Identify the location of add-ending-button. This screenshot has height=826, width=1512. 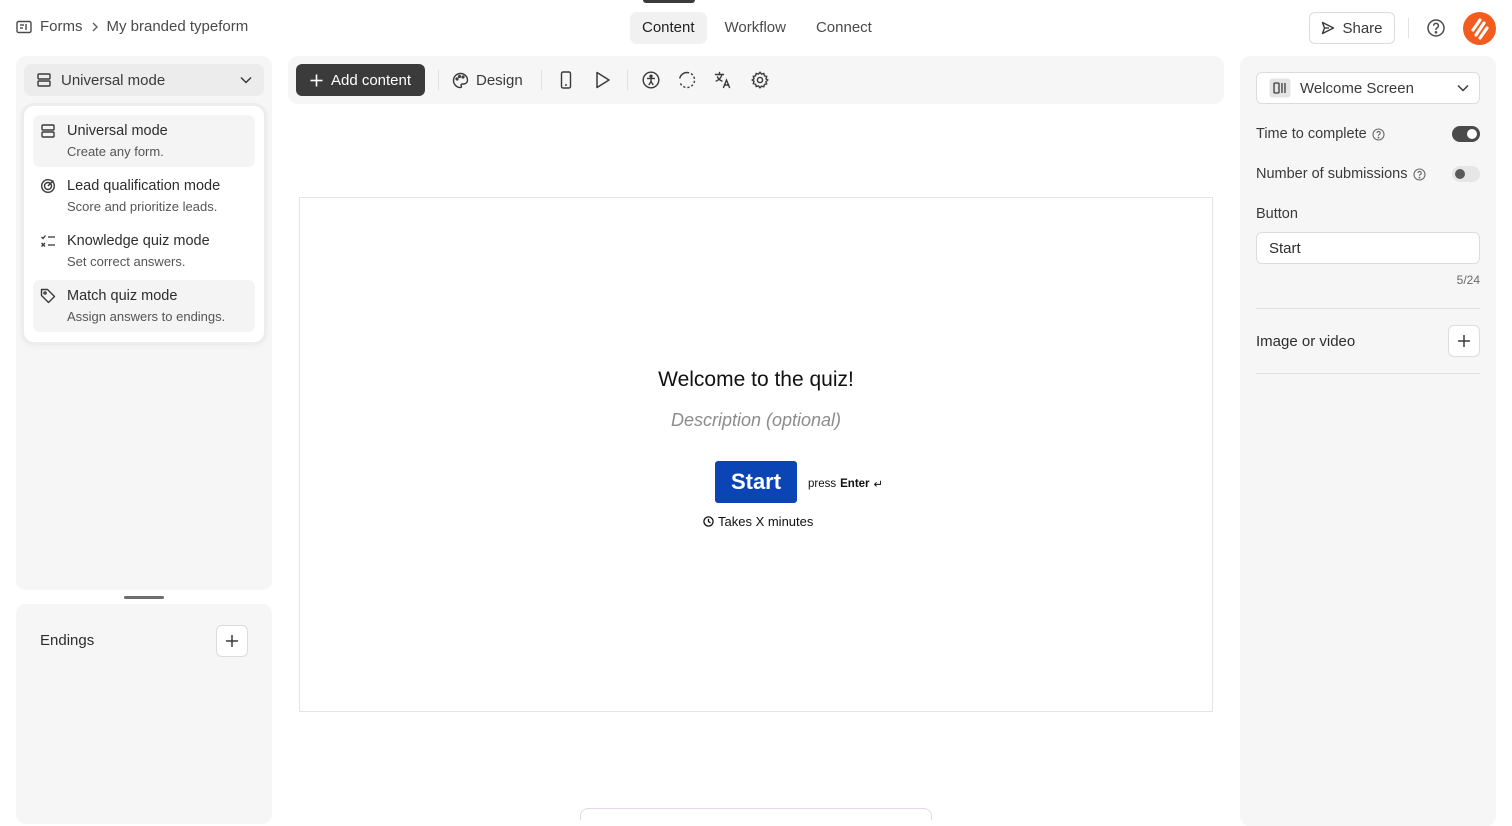
(232, 641).